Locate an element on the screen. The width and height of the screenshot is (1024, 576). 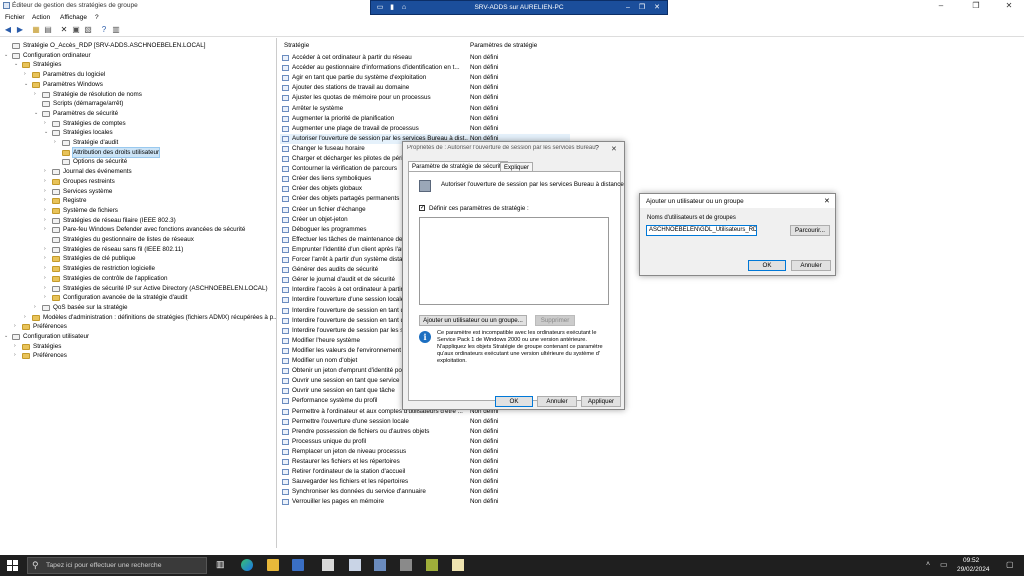
rdp-restore-button: ❐ is located at coordinates (642, 7).